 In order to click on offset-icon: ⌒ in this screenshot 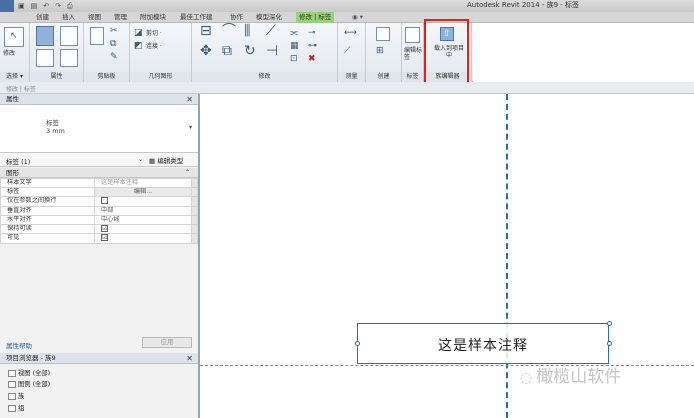, I will do `click(229, 31)`.